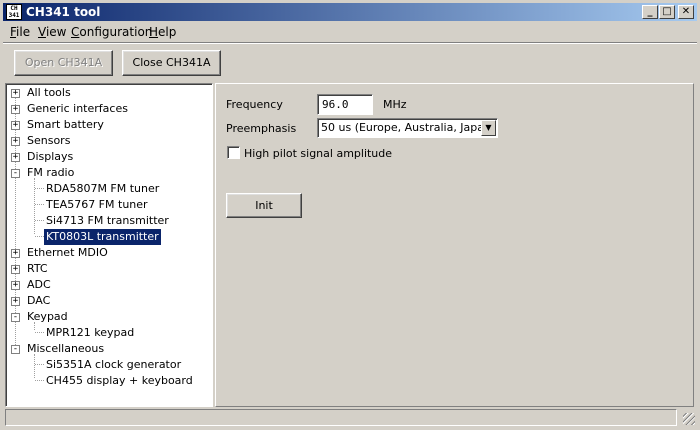 The width and height of the screenshot is (700, 430). I want to click on tree-item-label: Smart battery, so click(65, 124).